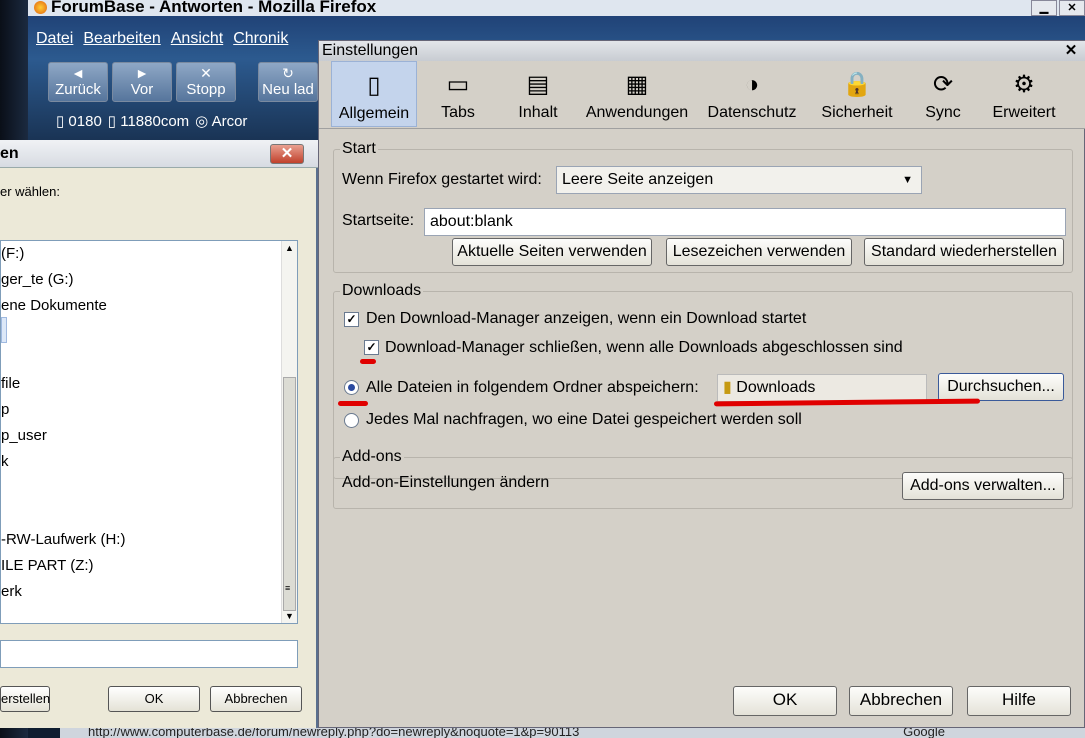 The width and height of the screenshot is (1085, 738). Describe the element at coordinates (63, 539) in the screenshot. I see `tree-item: -RW-Laufwerk (H:)` at that location.